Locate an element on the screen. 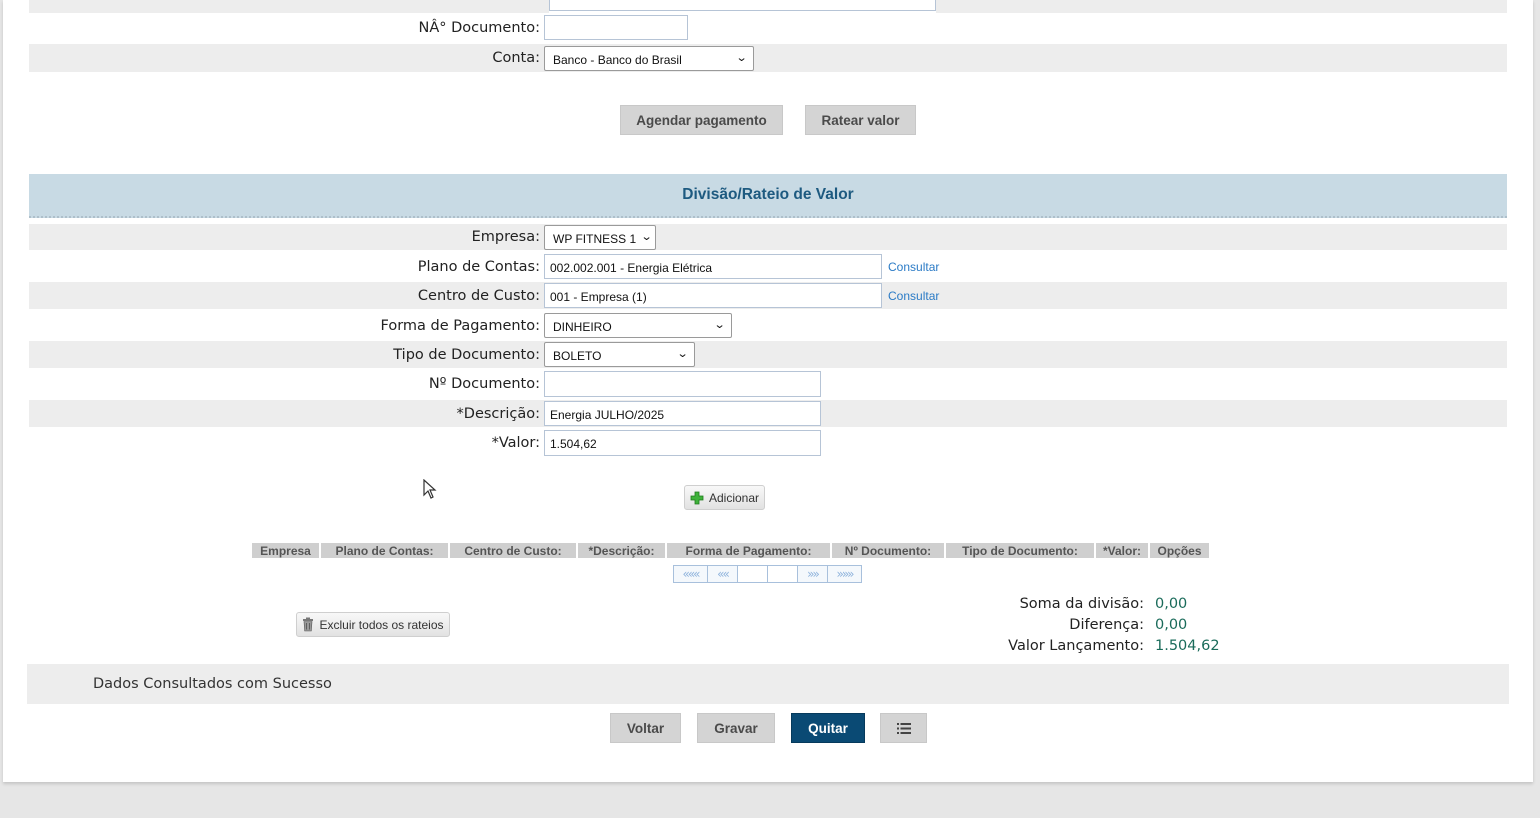  conta-select: Banco - Banco do Brasil ⌄ is located at coordinates (649, 58).